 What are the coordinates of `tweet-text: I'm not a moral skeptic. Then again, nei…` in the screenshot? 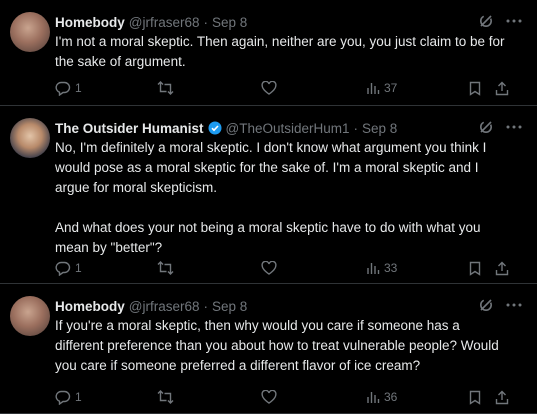 It's located at (280, 51).